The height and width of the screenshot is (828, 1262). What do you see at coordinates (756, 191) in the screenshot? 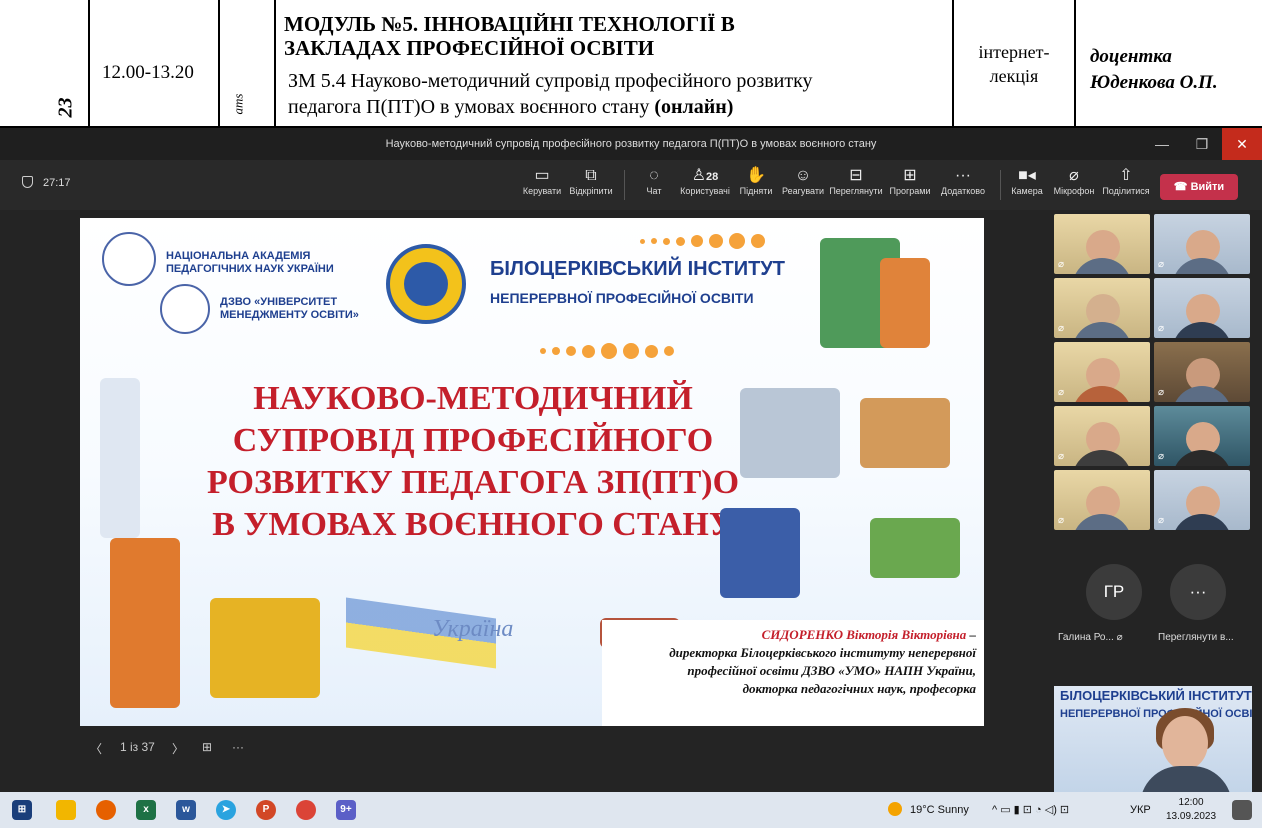
I see `raise-label: Підняти` at bounding box center [756, 191].